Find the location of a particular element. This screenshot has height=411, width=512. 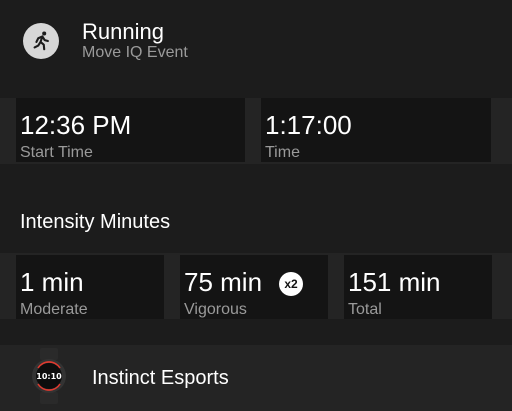

duration-cell: 1:17:00 Time is located at coordinates (376, 130).